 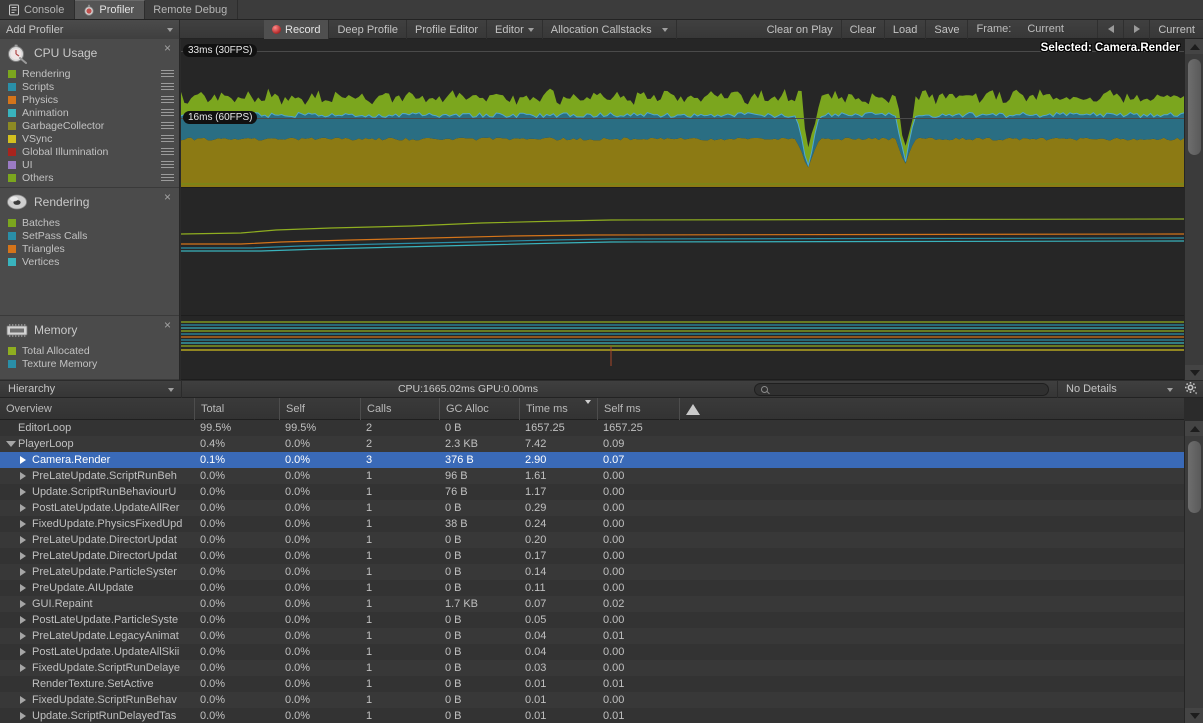 I want to click on memory-chart, so click(x=682, y=348).